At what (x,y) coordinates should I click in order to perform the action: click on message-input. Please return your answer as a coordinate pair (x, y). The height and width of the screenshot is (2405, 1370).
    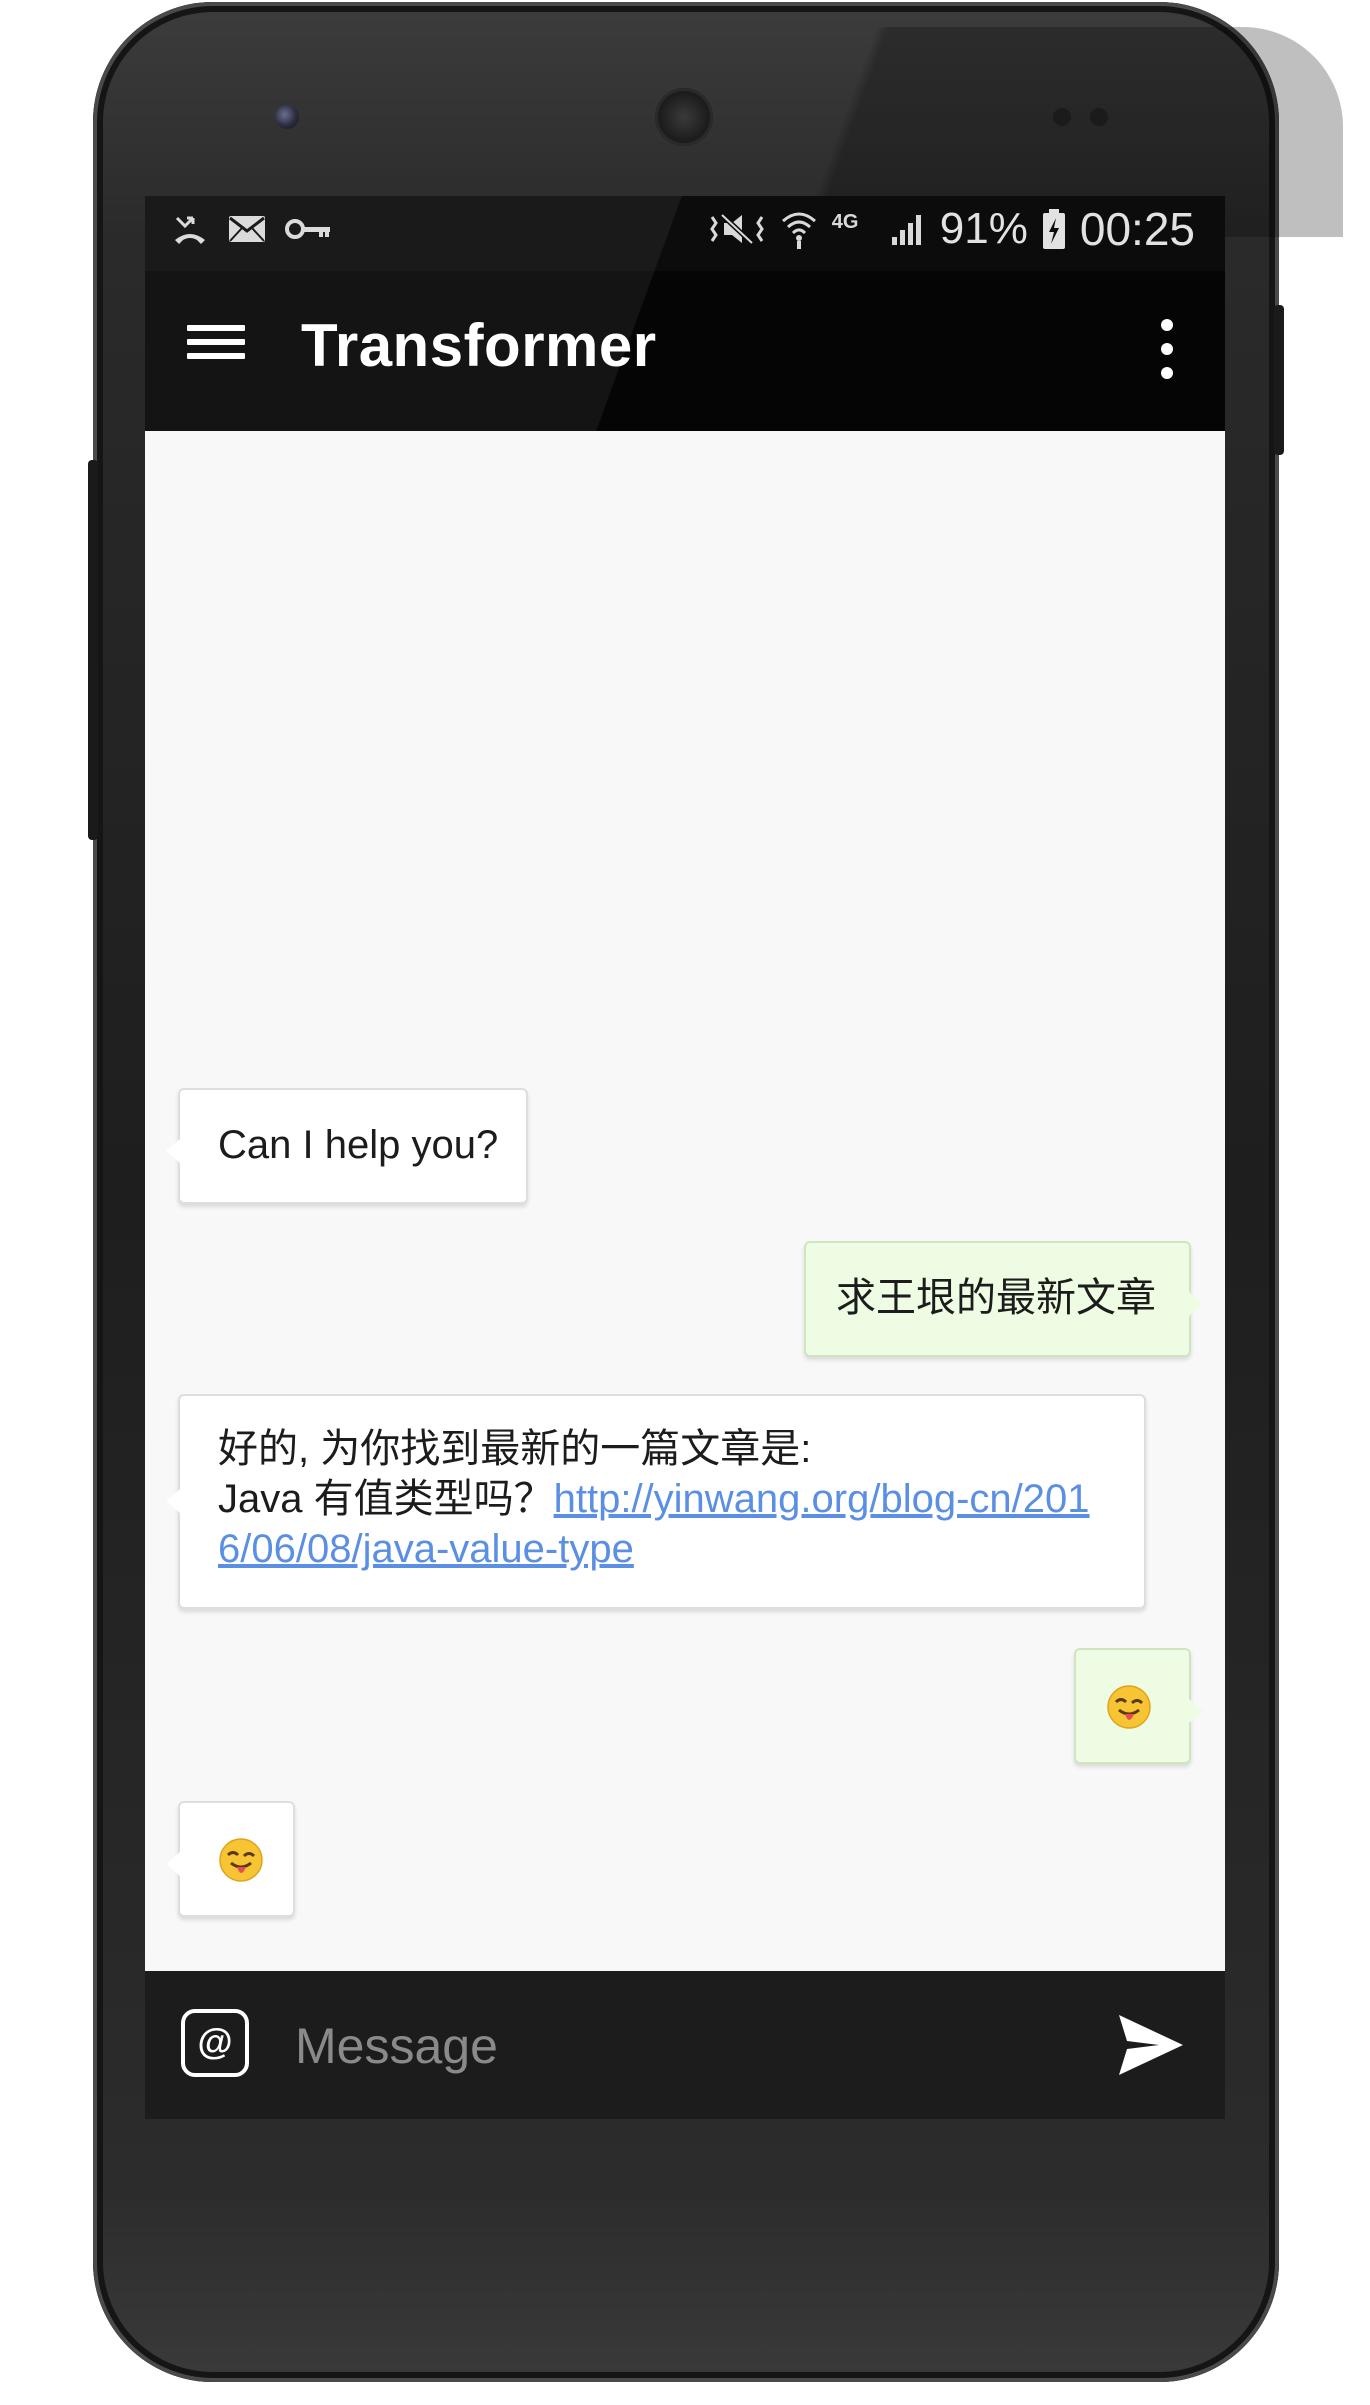
    Looking at the image, I should click on (695, 2046).